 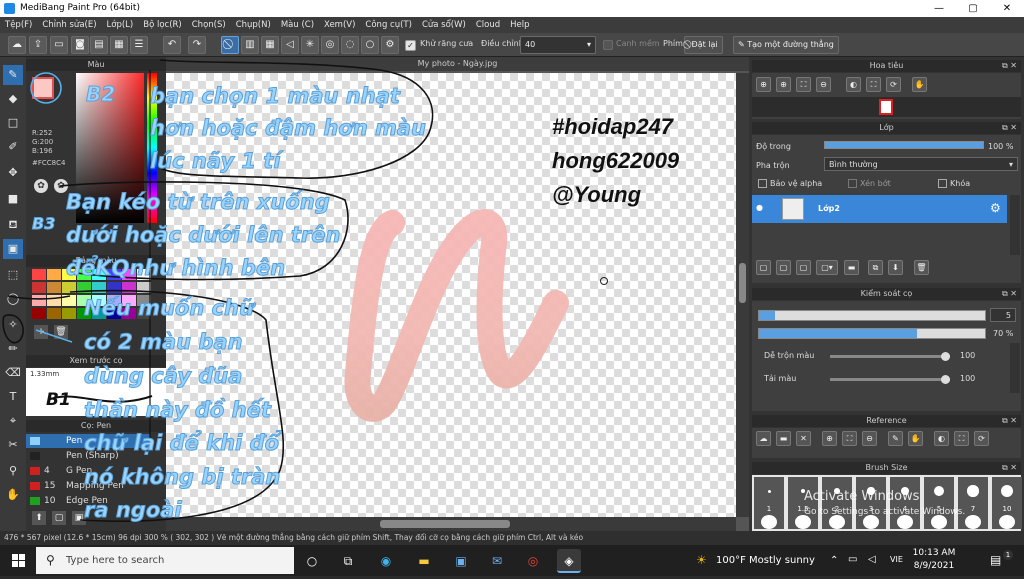 I want to click on ref-zoom-out-icon: ⊖, so click(x=869, y=438).